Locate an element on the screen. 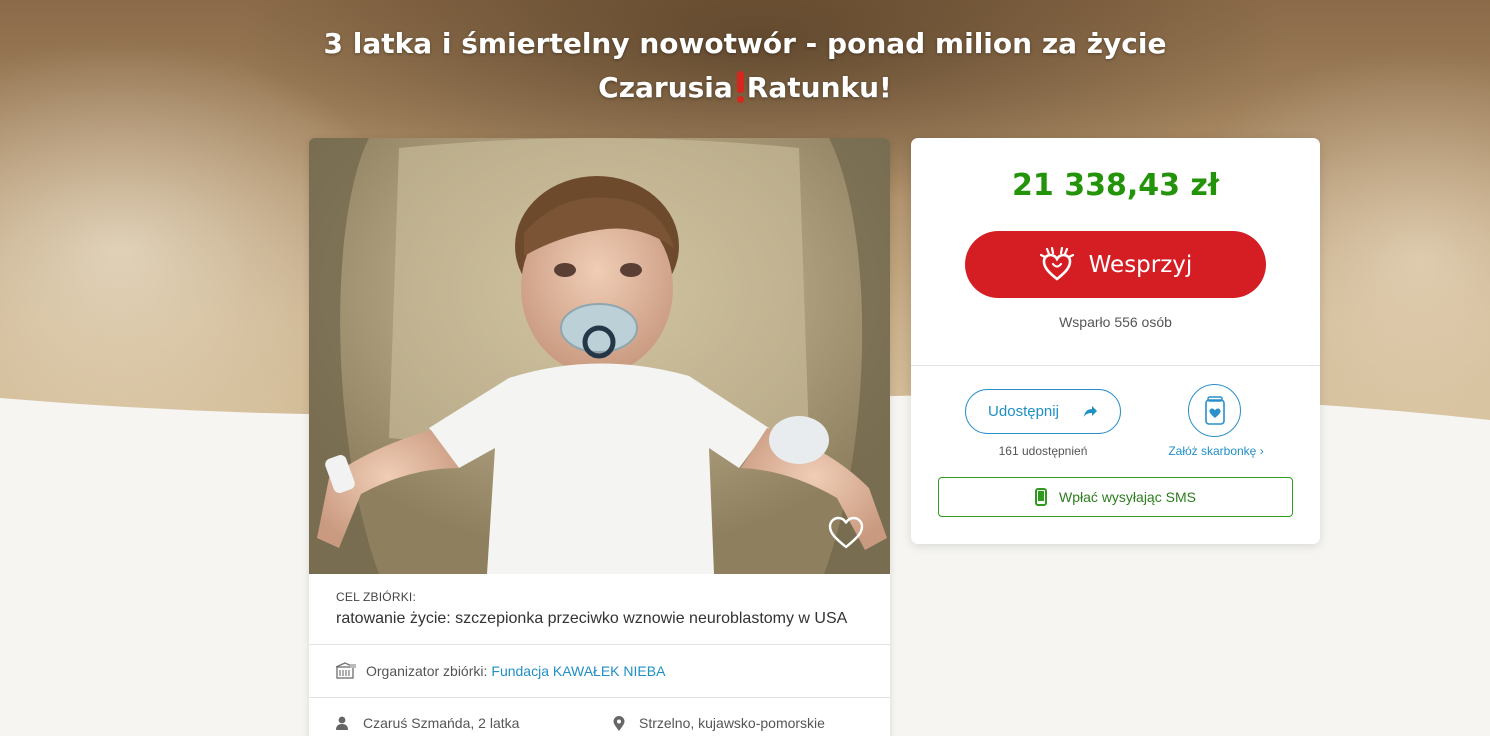  beneficiary: Czaruś Szmańda, 2 latka is located at coordinates (474, 723).